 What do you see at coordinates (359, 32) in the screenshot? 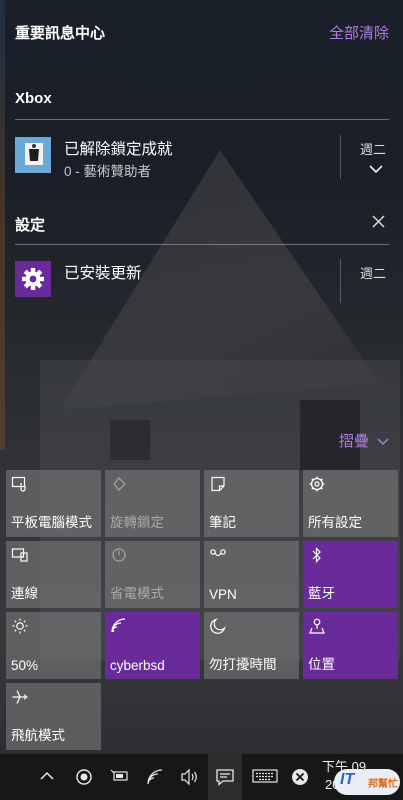
I see `clear-all-button: 全部清除` at bounding box center [359, 32].